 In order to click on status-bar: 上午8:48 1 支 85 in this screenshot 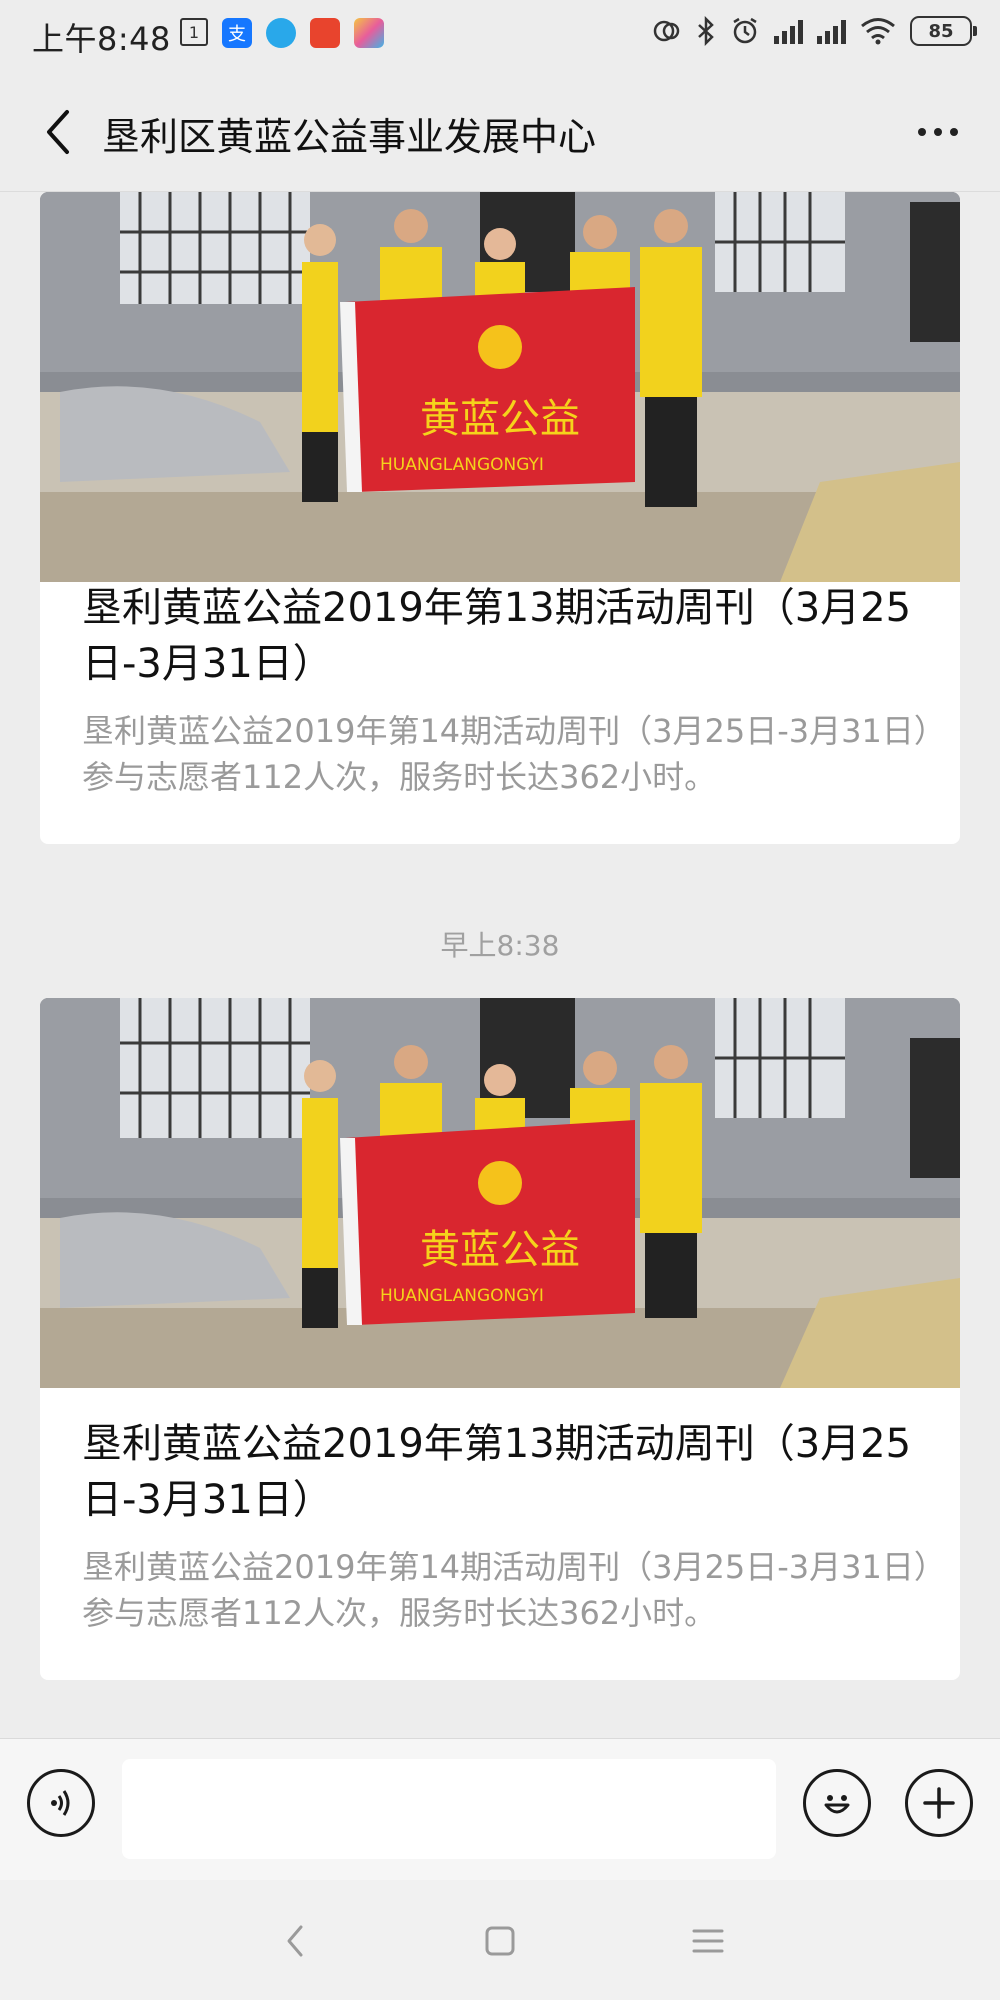, I will do `click(500, 36)`.